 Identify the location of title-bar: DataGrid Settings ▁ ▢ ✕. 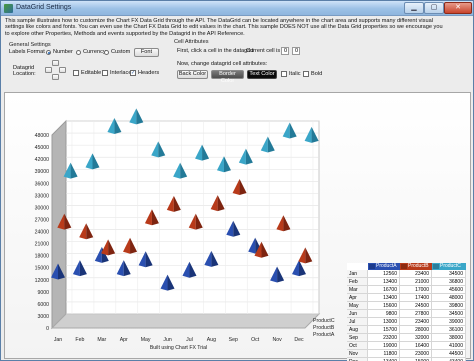
(237, 8).